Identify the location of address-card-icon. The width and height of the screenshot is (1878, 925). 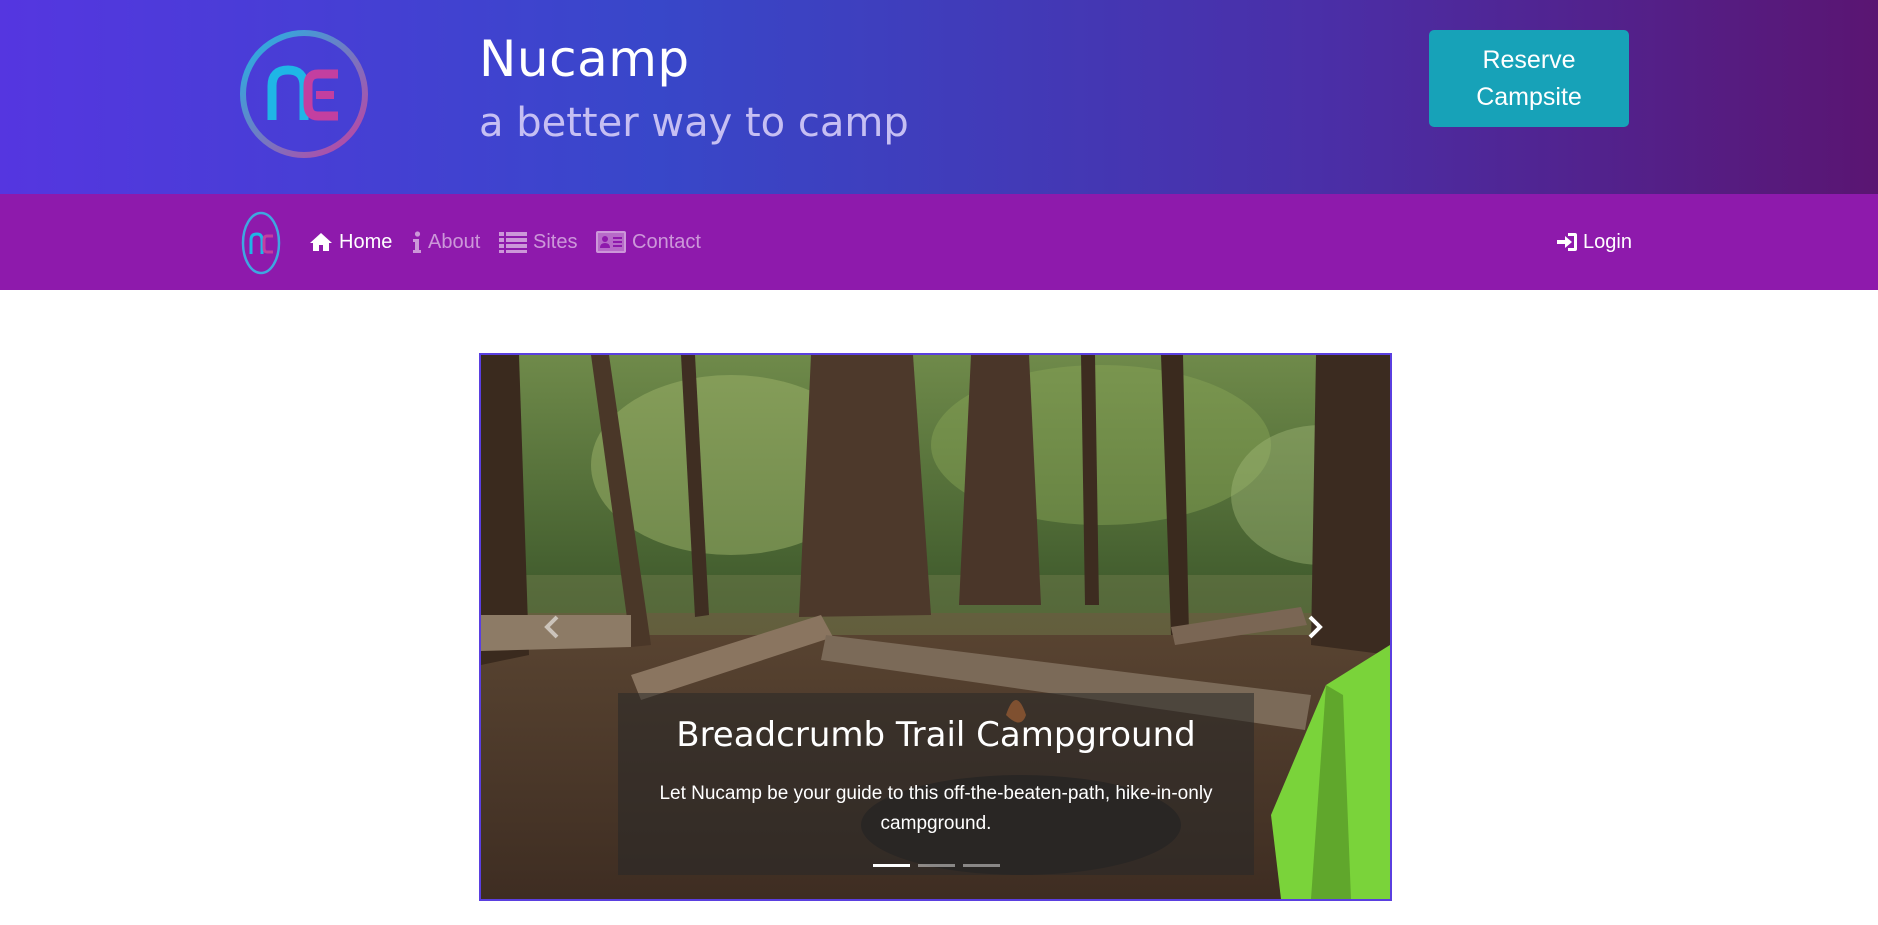
(611, 242).